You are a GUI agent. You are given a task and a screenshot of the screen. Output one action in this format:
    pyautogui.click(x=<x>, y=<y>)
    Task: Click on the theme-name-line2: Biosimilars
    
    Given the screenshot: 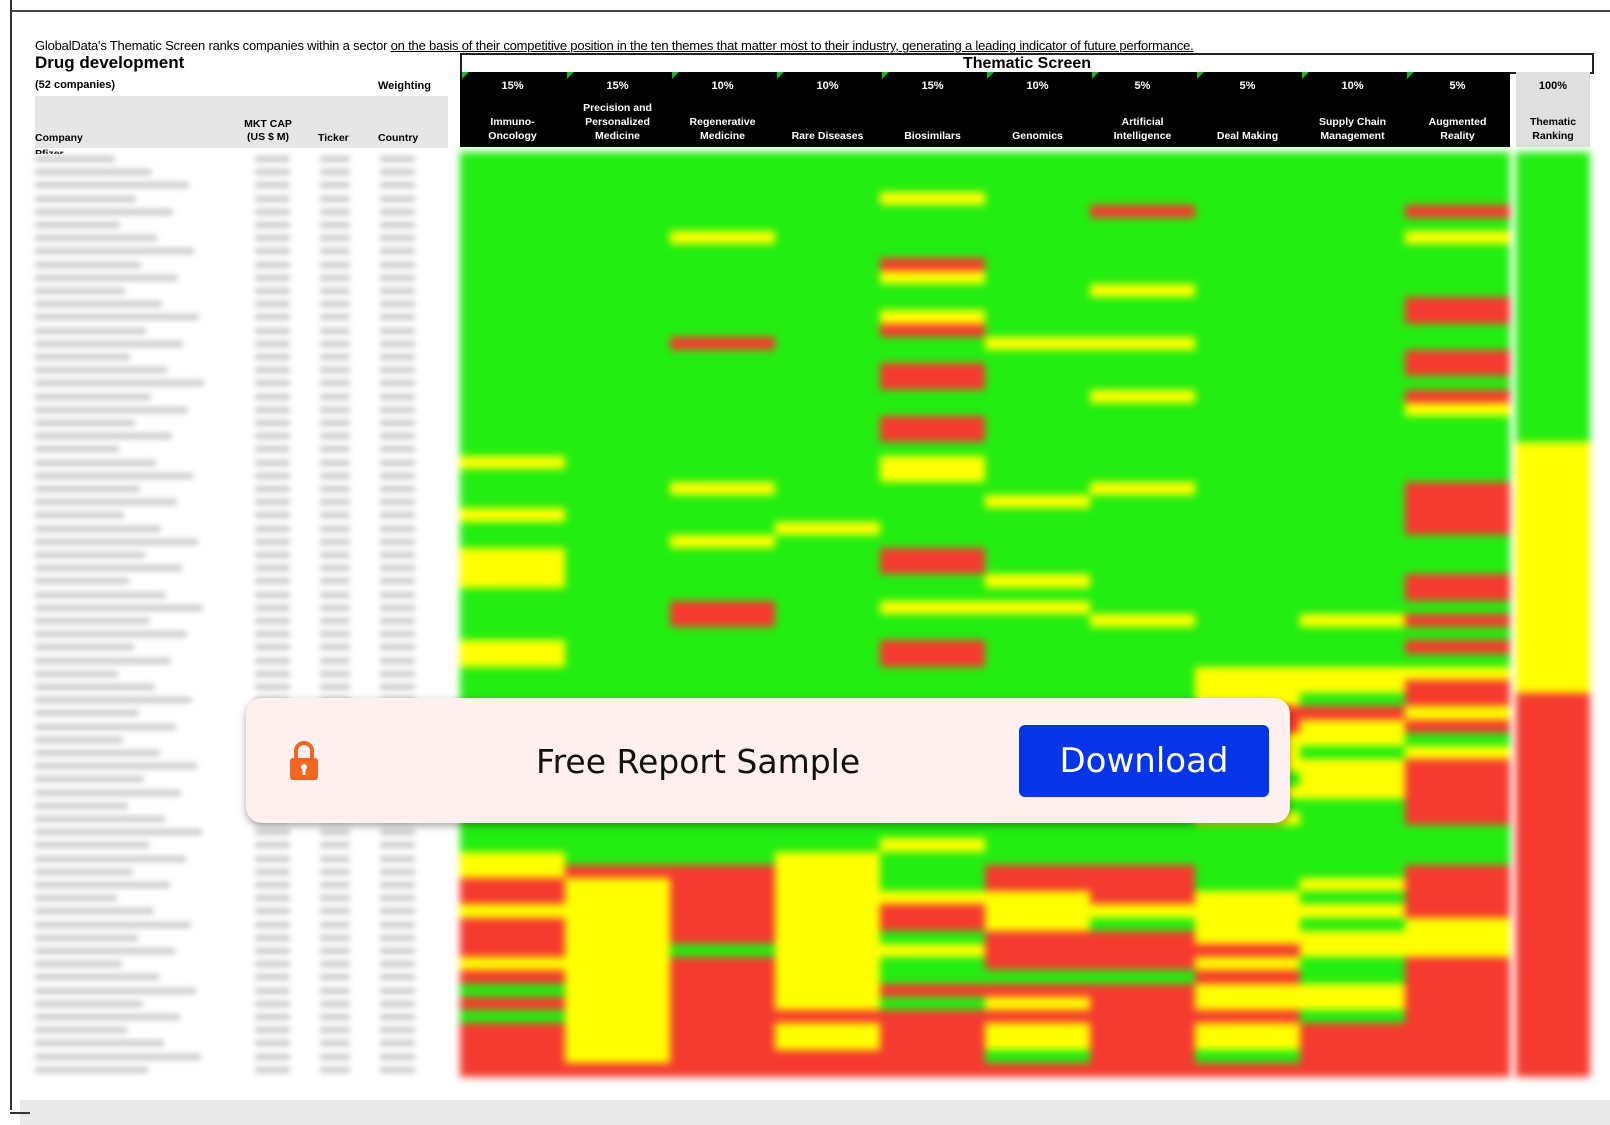 What is the action you would take?
    pyautogui.click(x=932, y=136)
    